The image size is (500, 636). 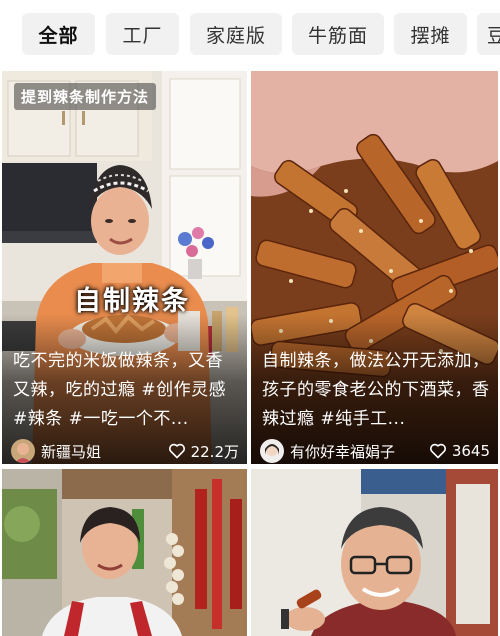 What do you see at coordinates (85, 96) in the screenshot?
I see `search-hint-tag: 提到辣条制作方法` at bounding box center [85, 96].